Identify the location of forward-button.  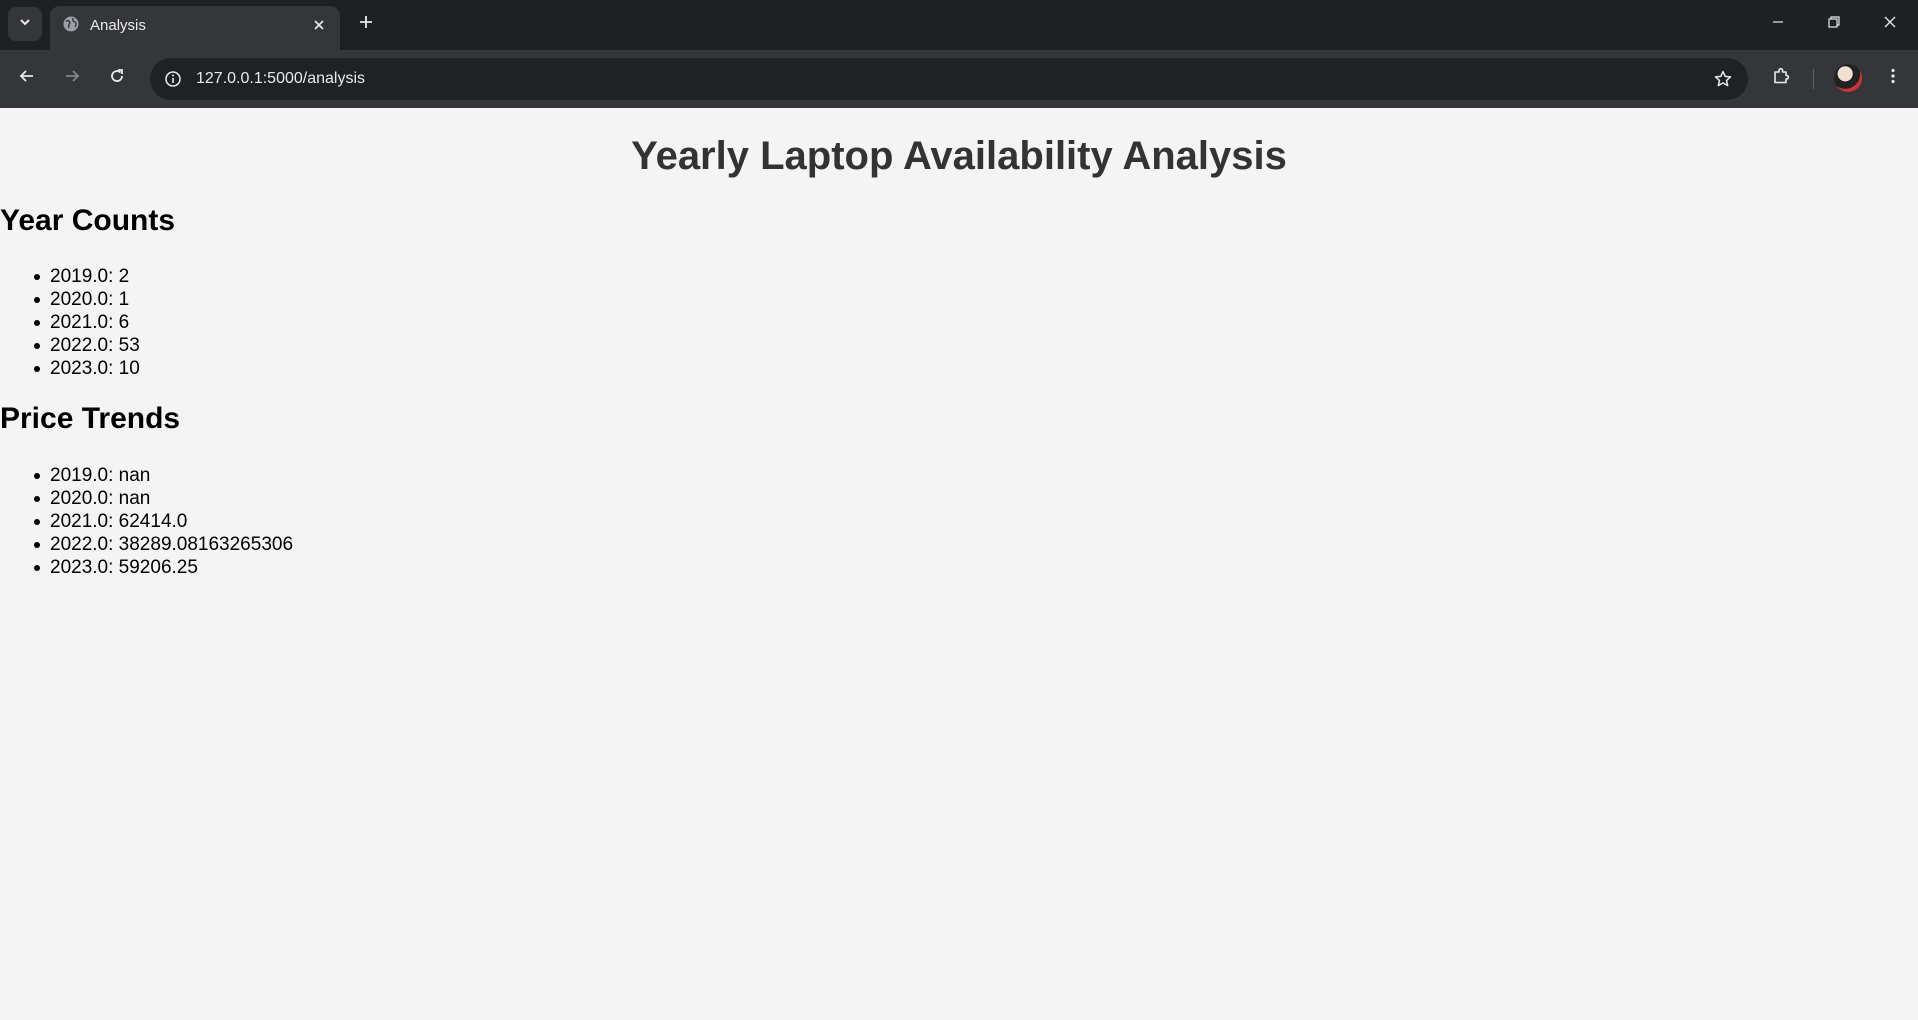
(72, 78).